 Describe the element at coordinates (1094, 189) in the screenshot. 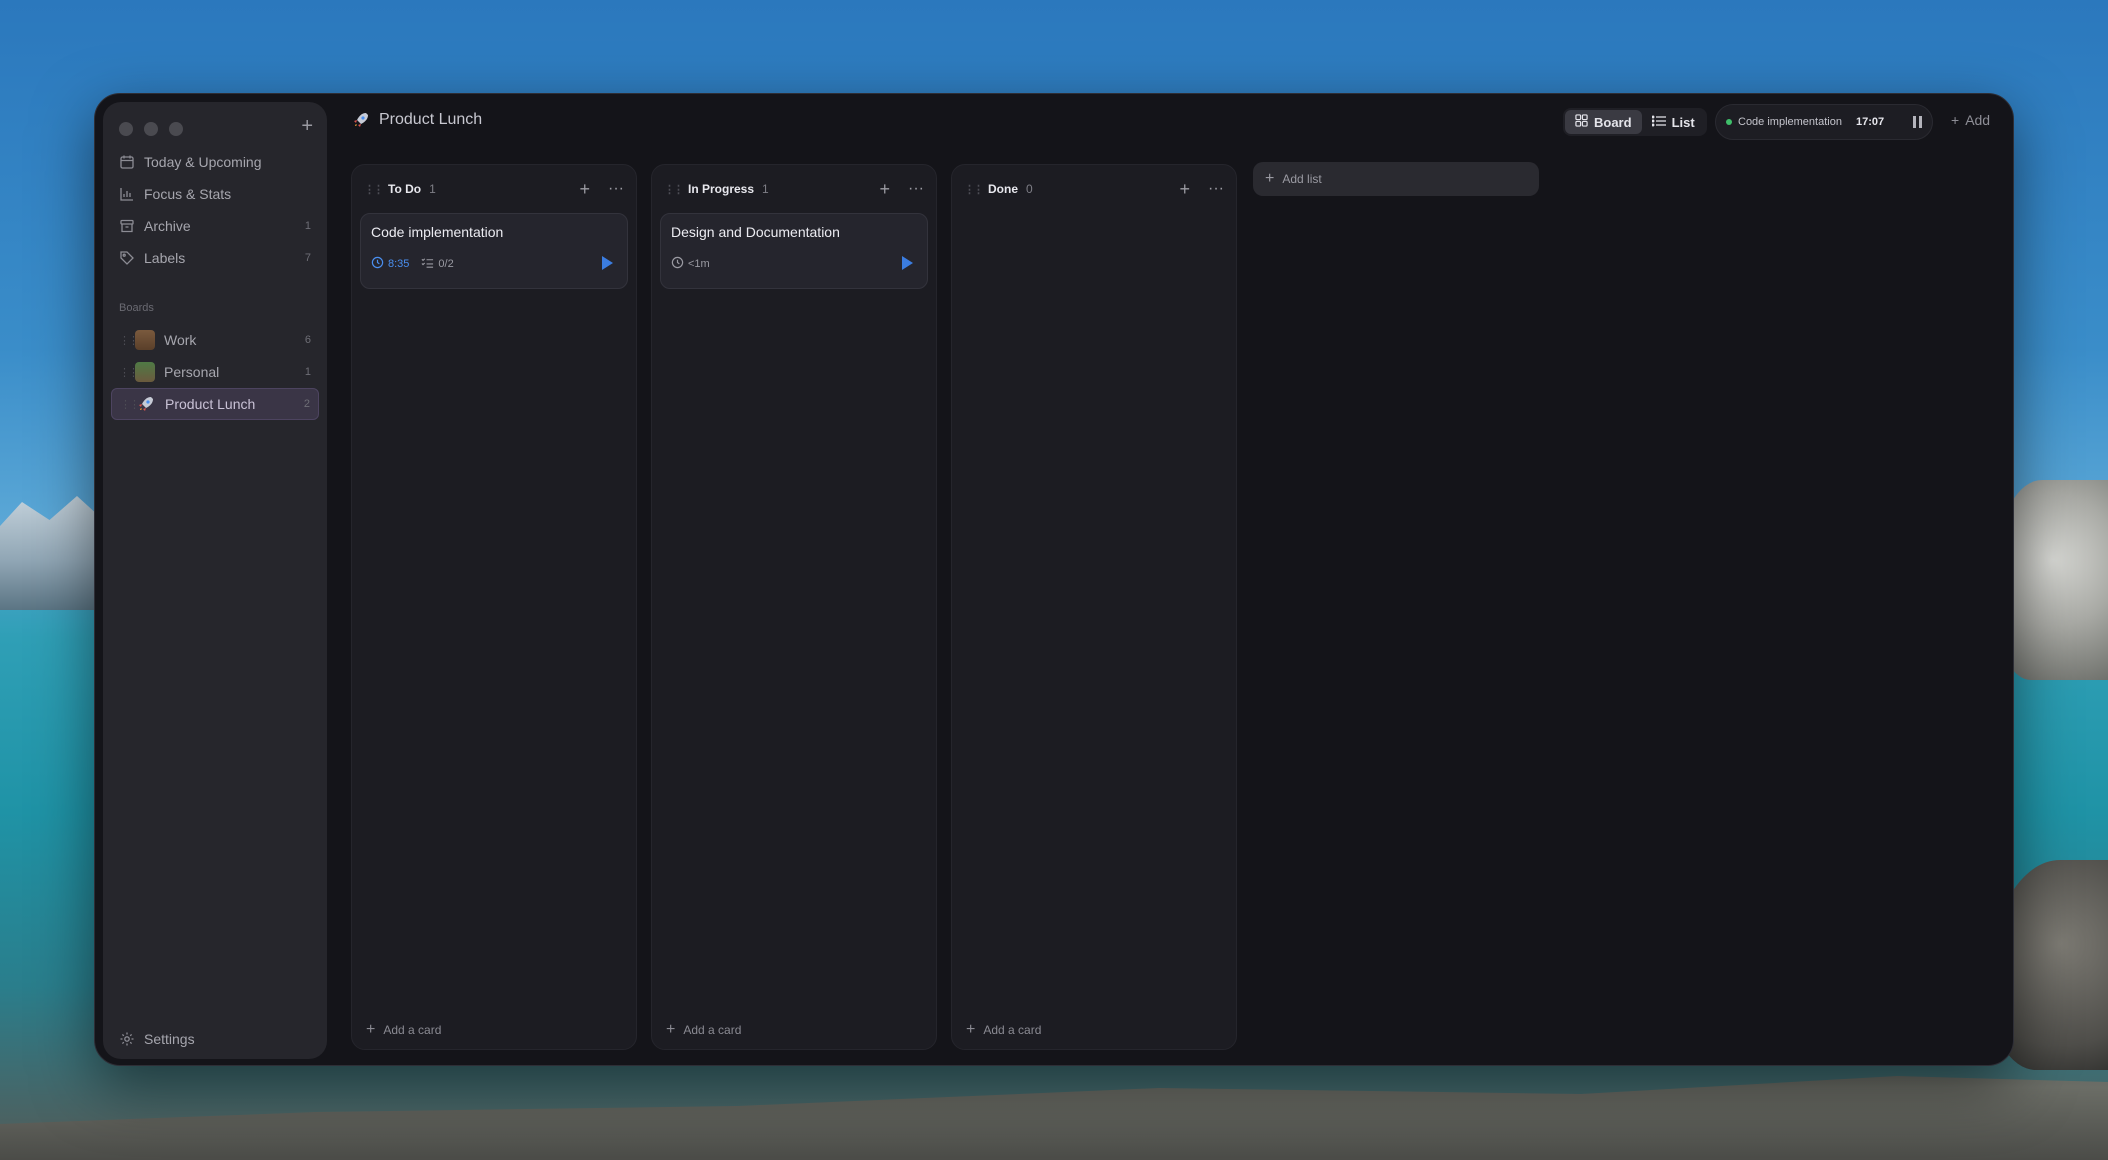

I see `column-header: ⋮⋮ Done 0 + ···` at that location.